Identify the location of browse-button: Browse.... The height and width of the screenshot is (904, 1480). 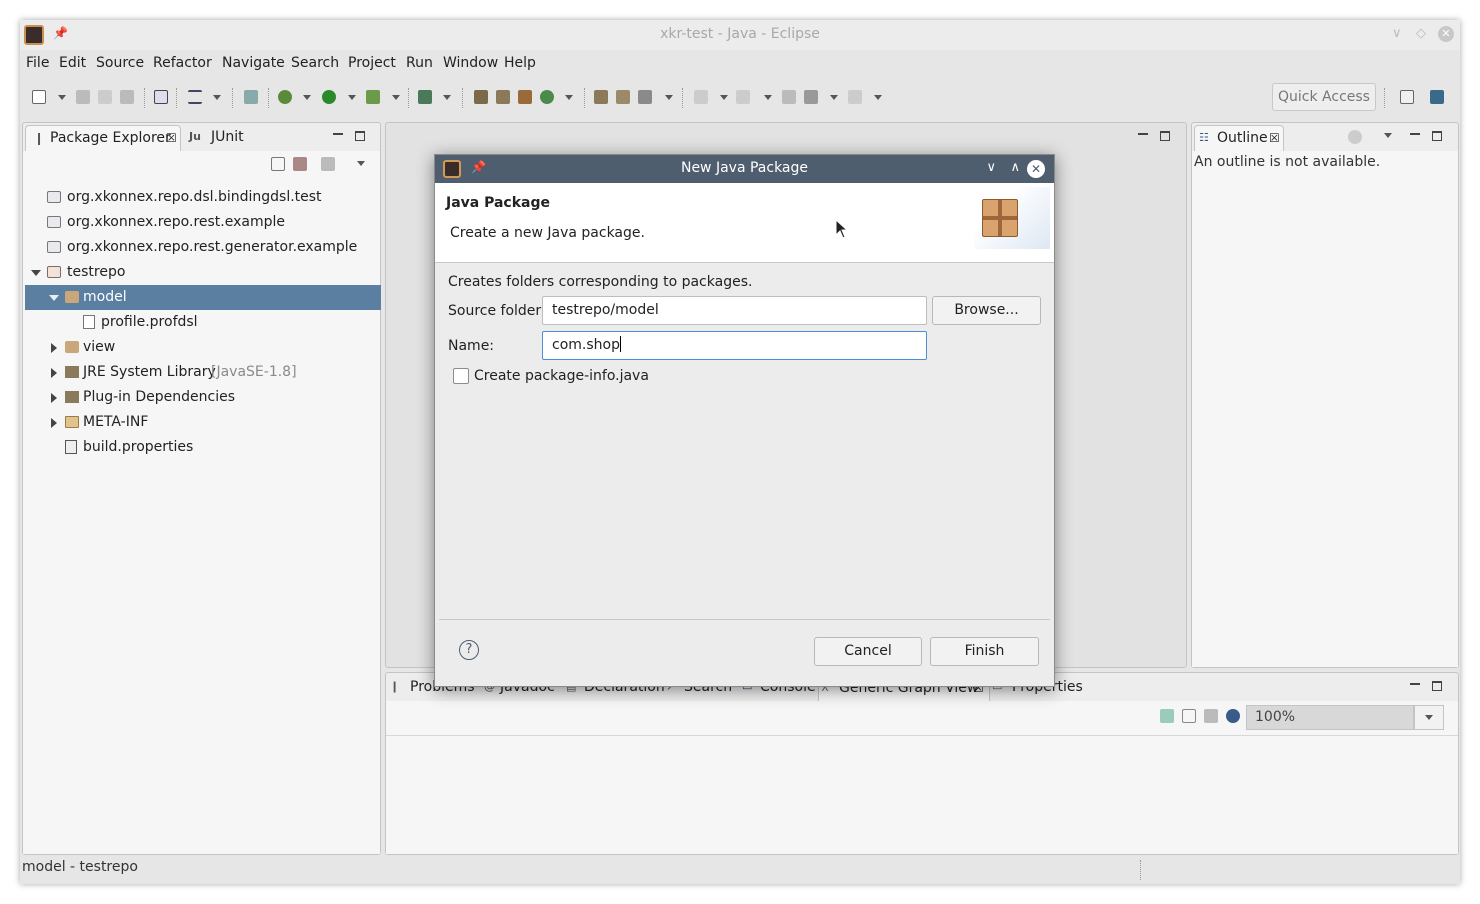
(986, 310).